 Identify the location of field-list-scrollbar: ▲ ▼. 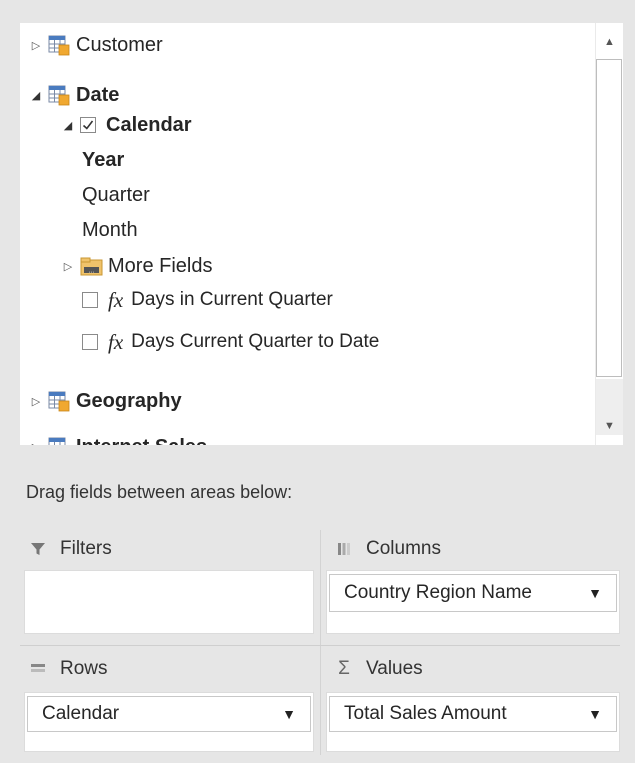
(609, 234).